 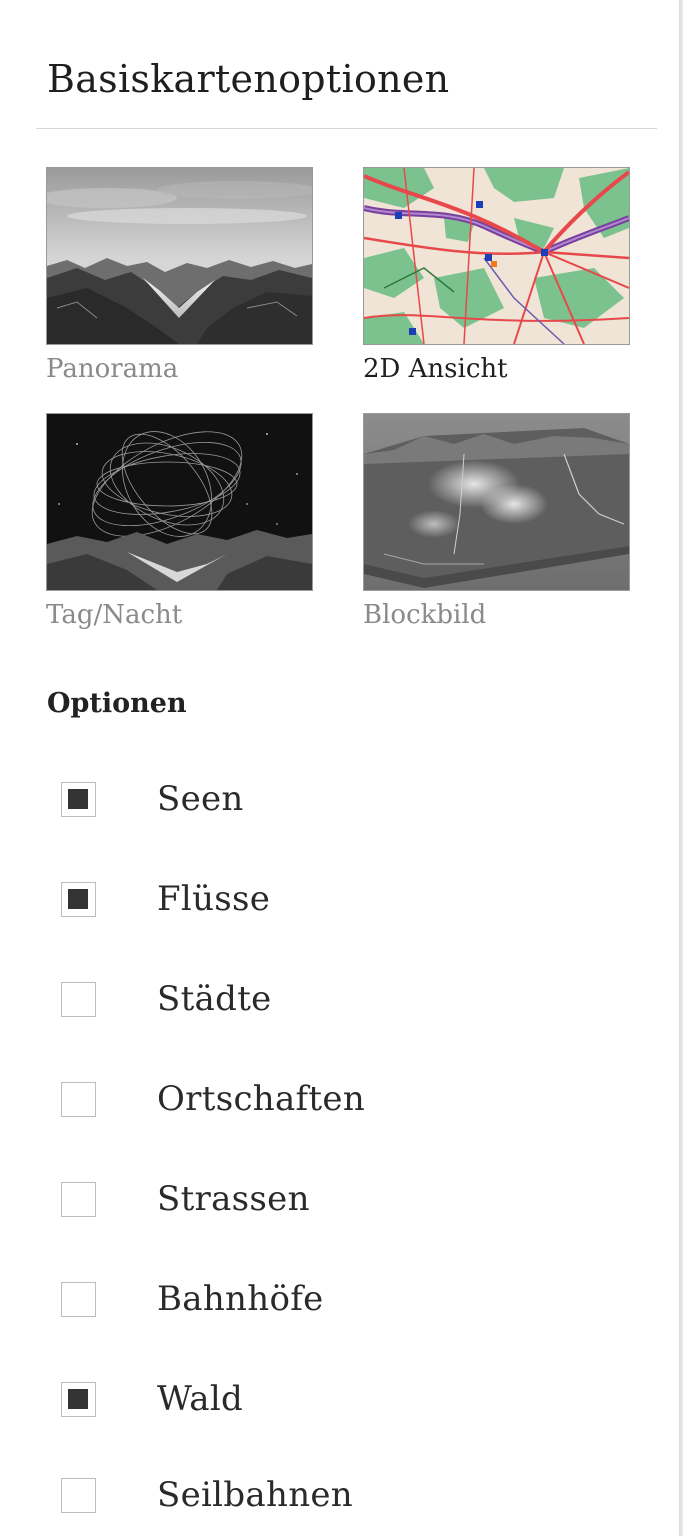 What do you see at coordinates (200, 799) in the screenshot?
I see `option-label-seen: Seen` at bounding box center [200, 799].